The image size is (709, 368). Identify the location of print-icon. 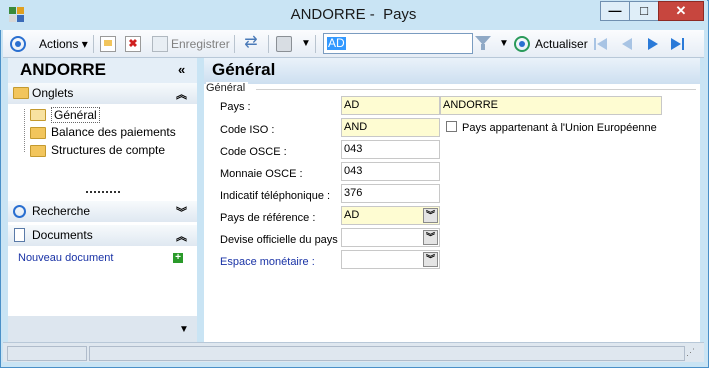
(284, 44).